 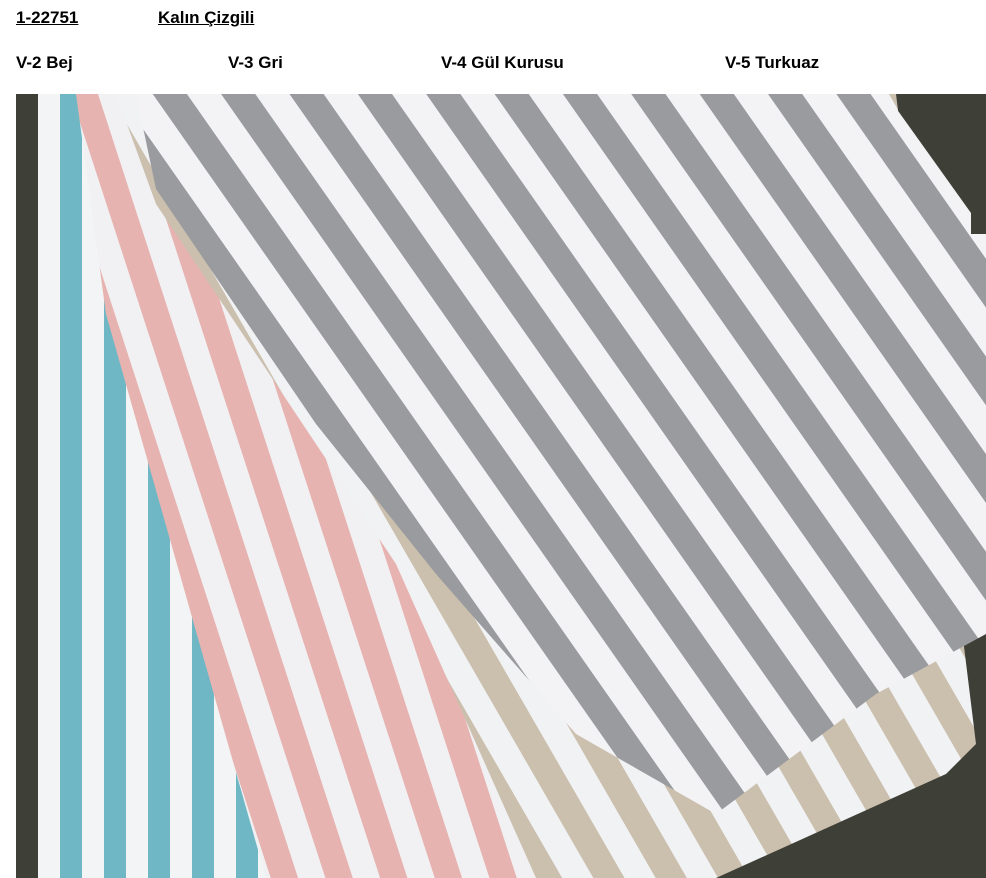 I want to click on product-code: 1-22751, so click(x=47, y=17).